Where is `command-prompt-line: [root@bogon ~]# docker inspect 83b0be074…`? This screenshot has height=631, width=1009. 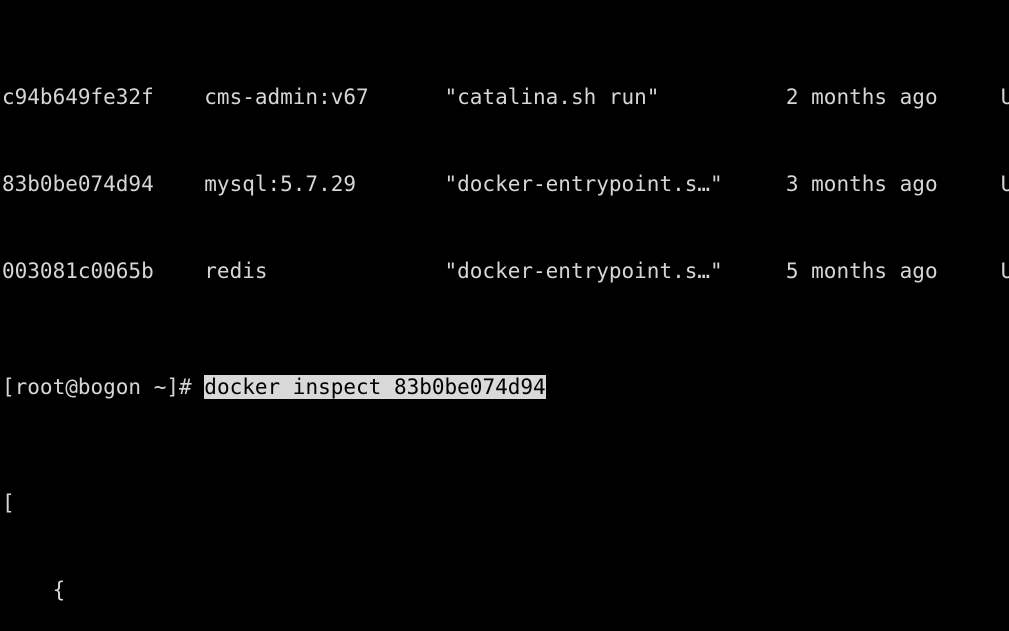
command-prompt-line: [root@bogon ~]# docker inspect 83b0be074… is located at coordinates (505, 387).